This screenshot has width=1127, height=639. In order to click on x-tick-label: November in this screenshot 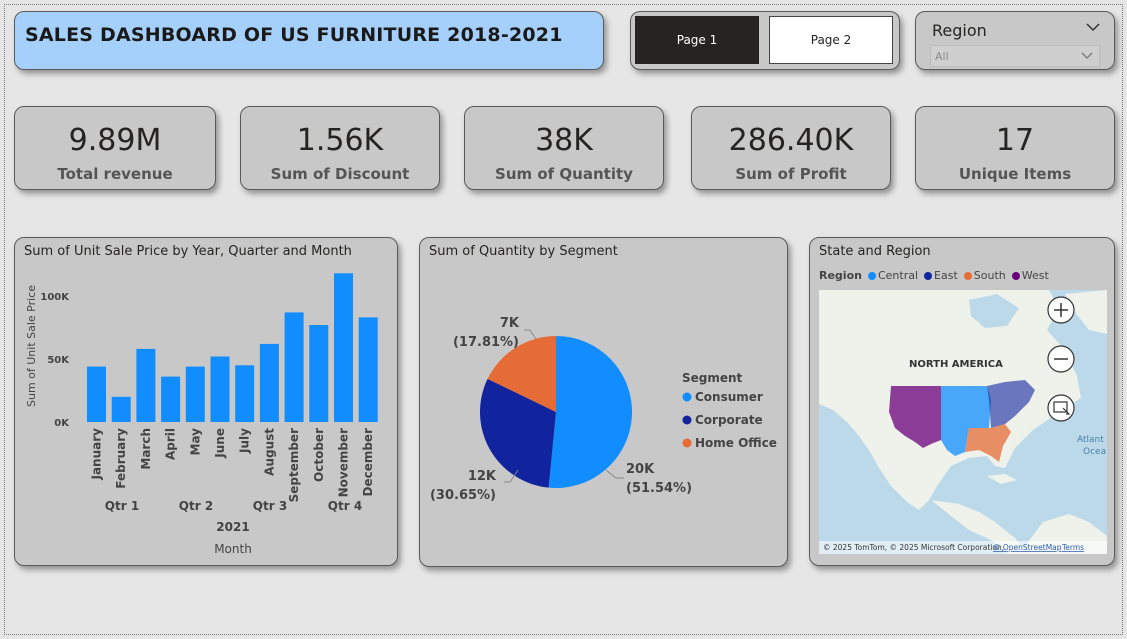, I will do `click(344, 462)`.